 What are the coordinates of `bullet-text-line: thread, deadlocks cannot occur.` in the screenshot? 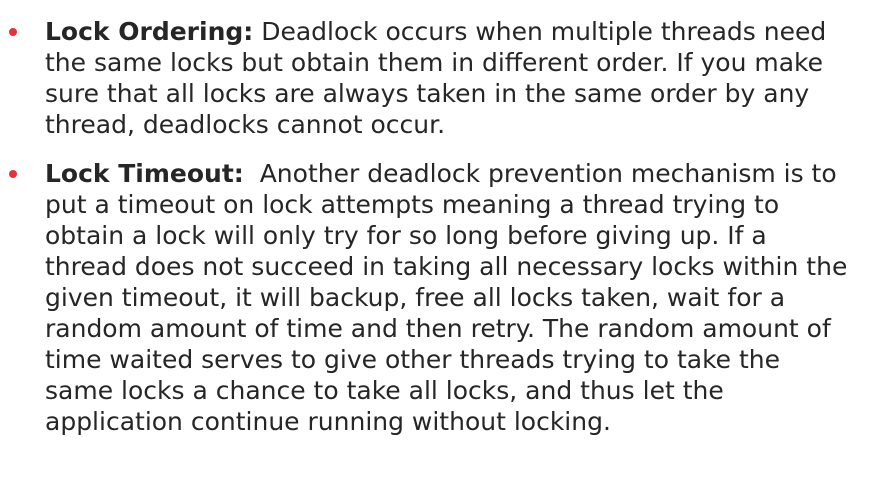 It's located at (245, 124).